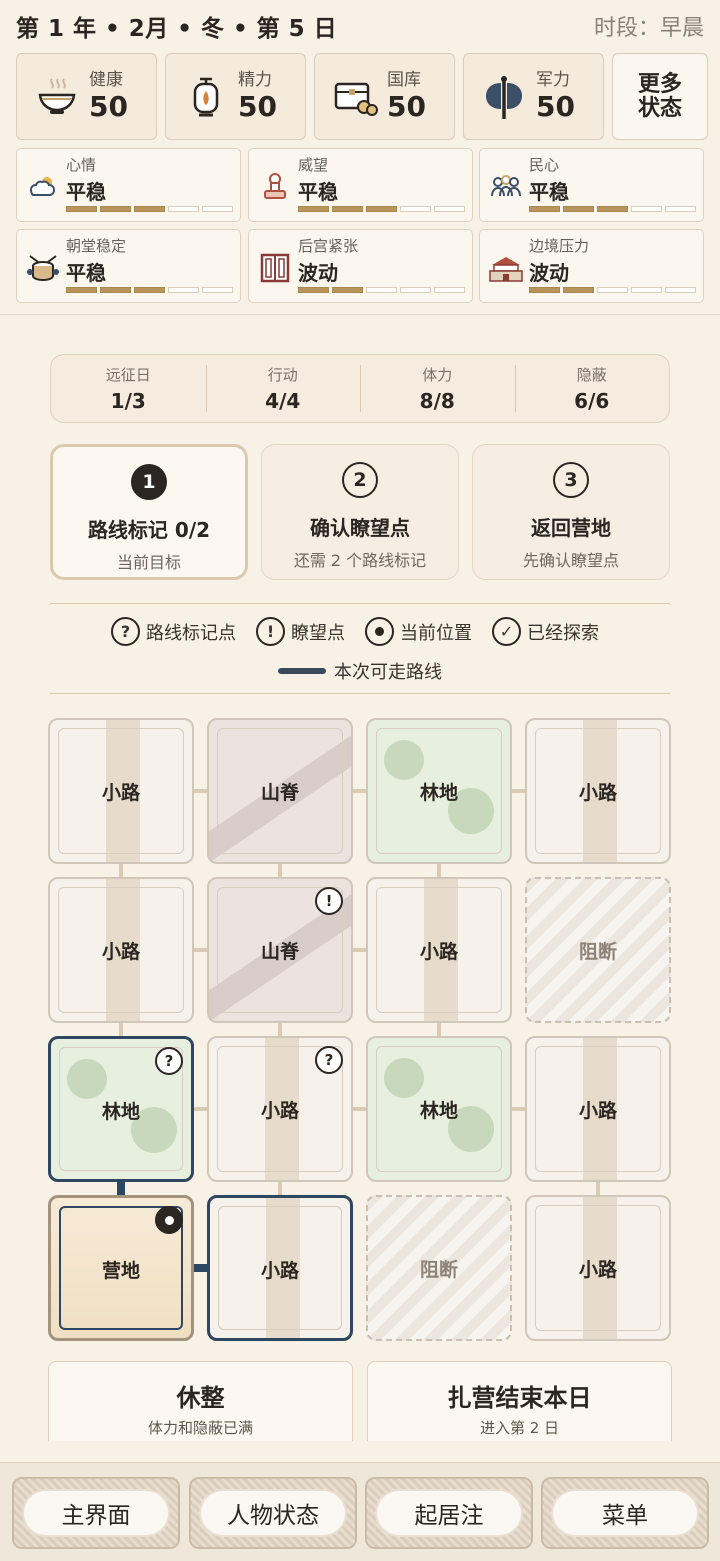  I want to click on rest-button: 休整 体力和隐蔽已满, so click(200, 1401).